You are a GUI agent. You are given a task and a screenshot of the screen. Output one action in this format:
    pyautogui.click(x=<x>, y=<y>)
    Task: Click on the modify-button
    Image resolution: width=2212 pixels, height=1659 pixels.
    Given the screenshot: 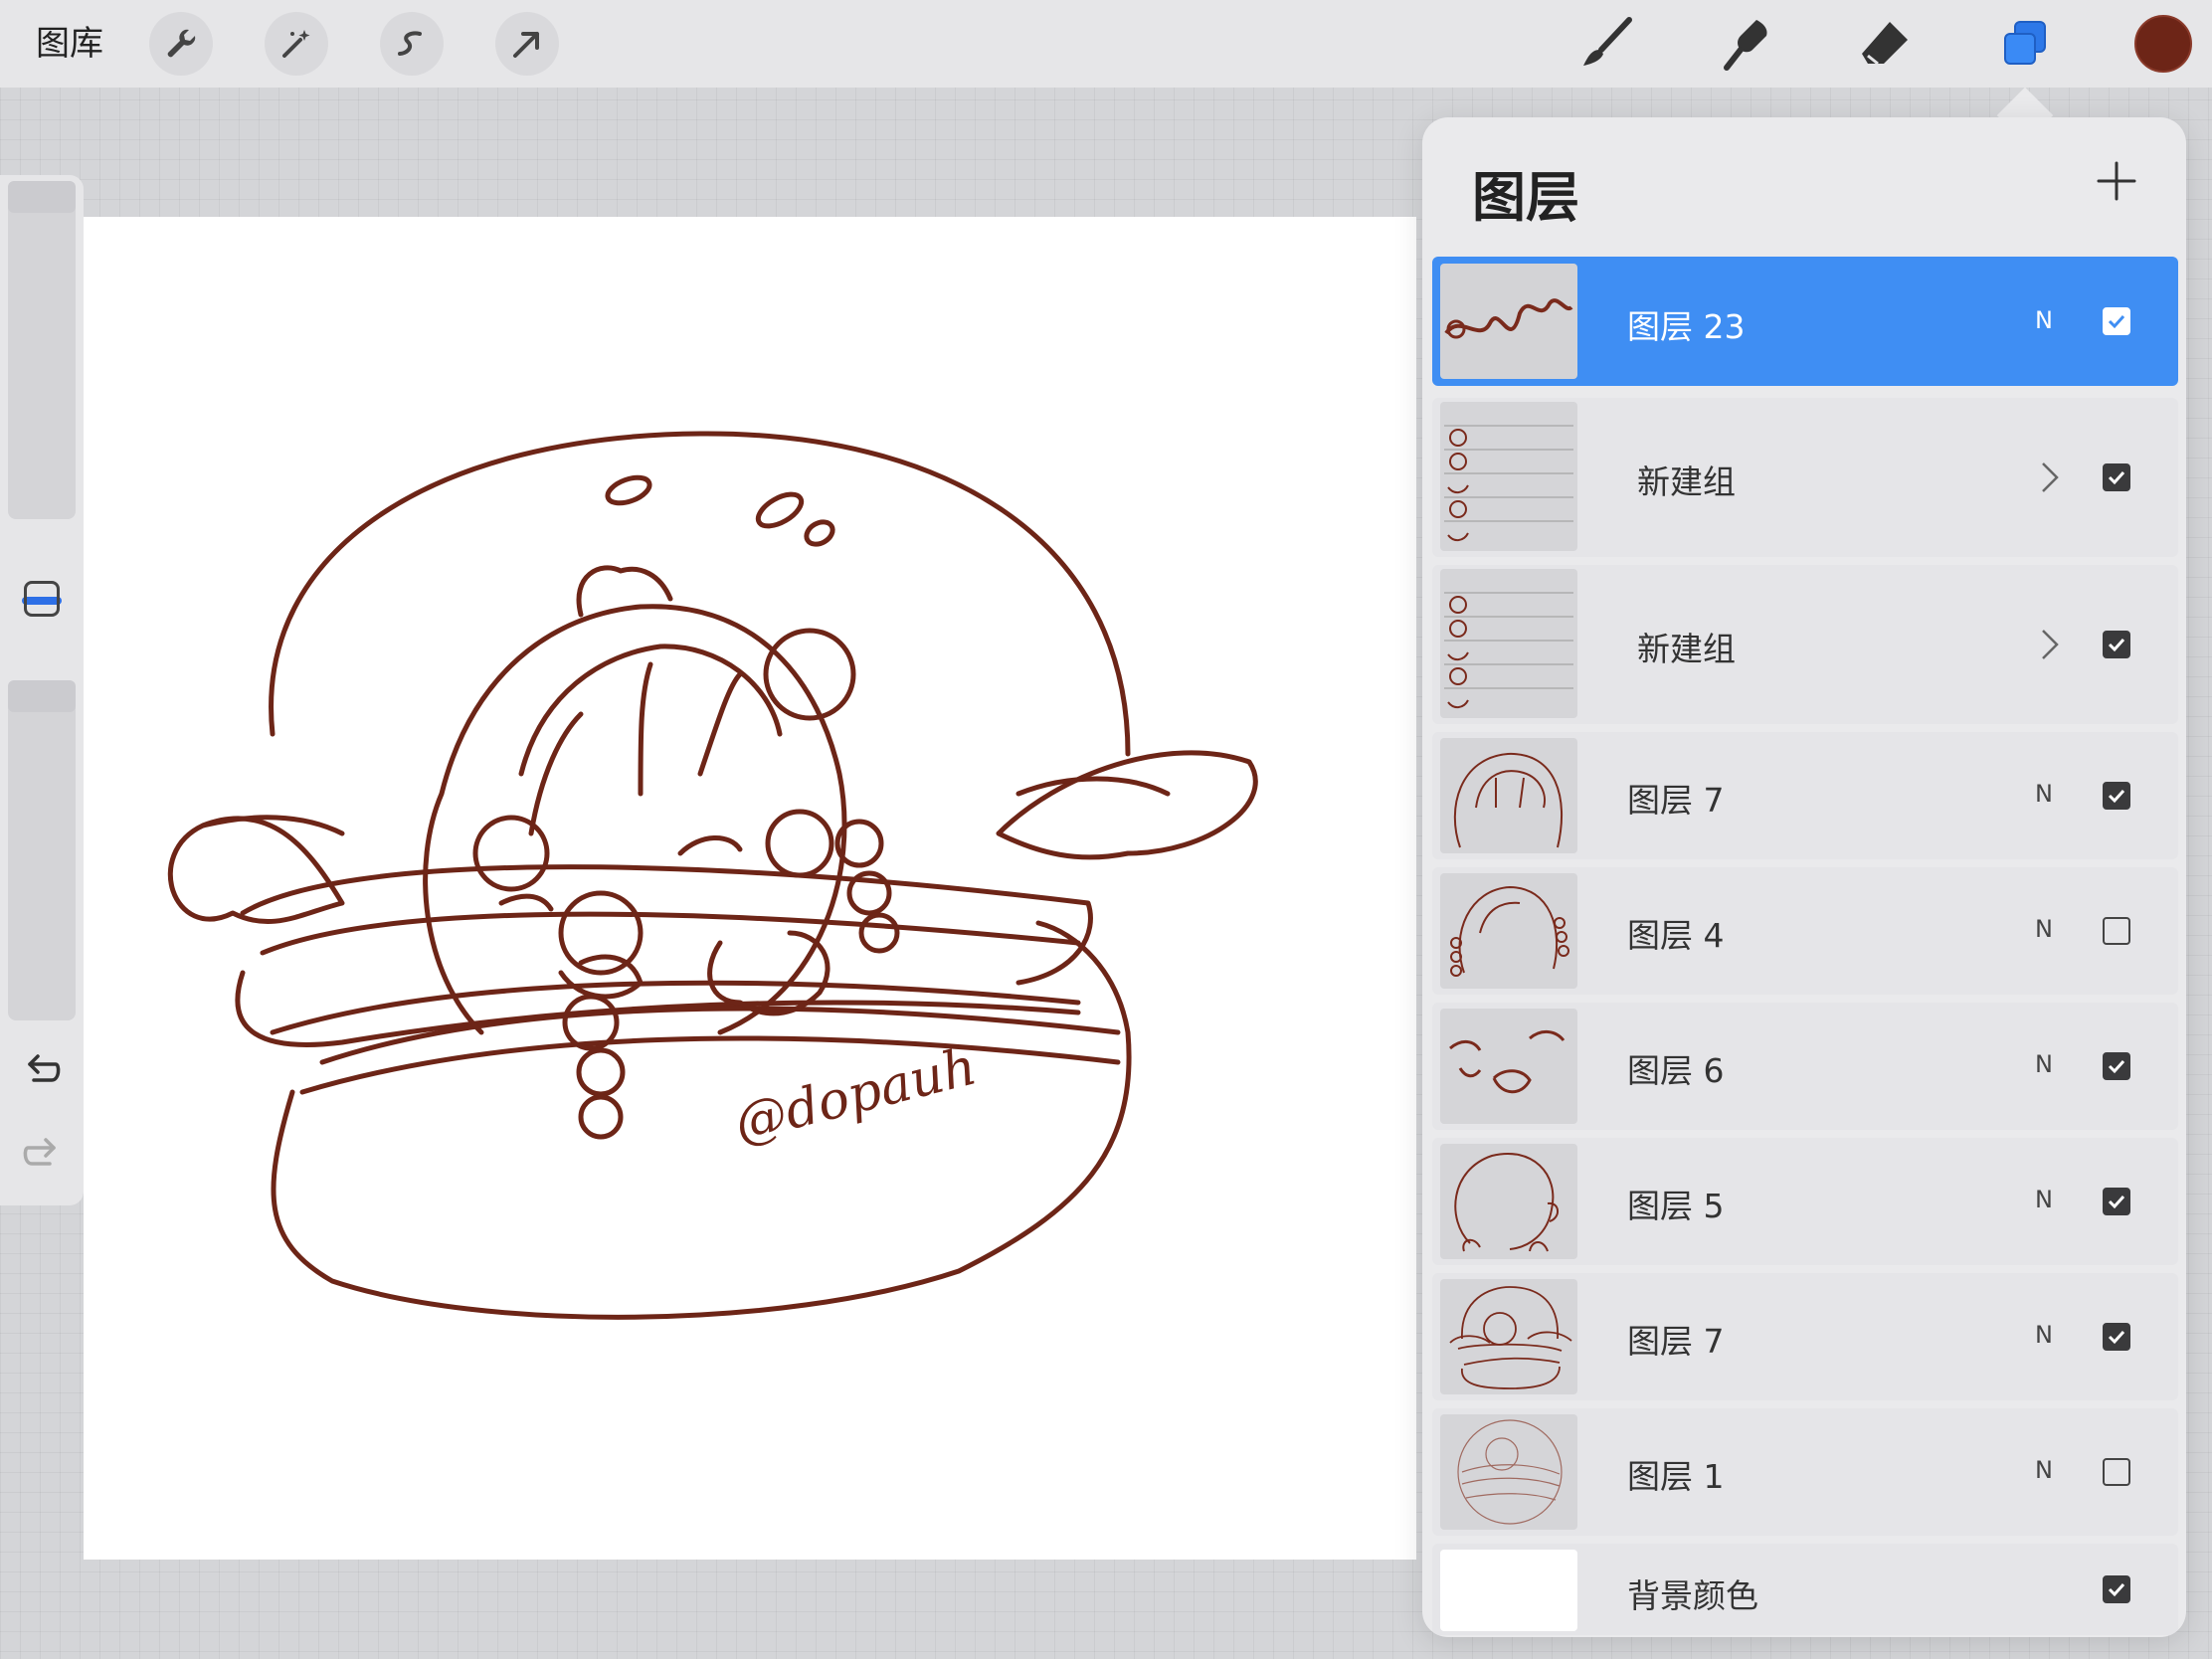 What is the action you would take?
    pyautogui.click(x=42, y=599)
    